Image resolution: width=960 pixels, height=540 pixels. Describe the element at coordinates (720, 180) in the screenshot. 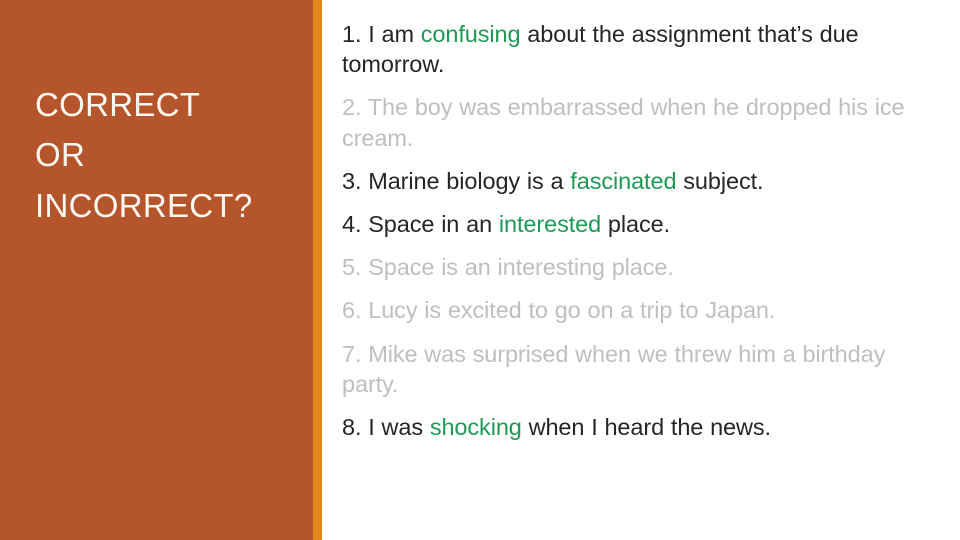

I see `sentence-text-trailing: subject.` at that location.